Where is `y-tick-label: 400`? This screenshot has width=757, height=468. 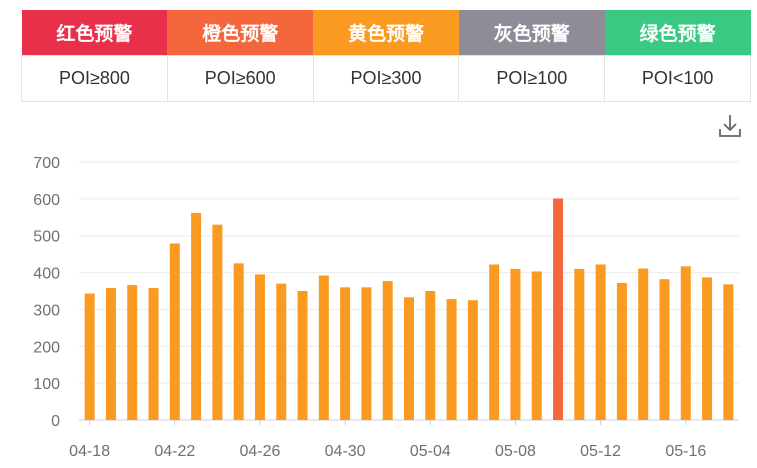 y-tick-label: 400 is located at coordinates (46, 274).